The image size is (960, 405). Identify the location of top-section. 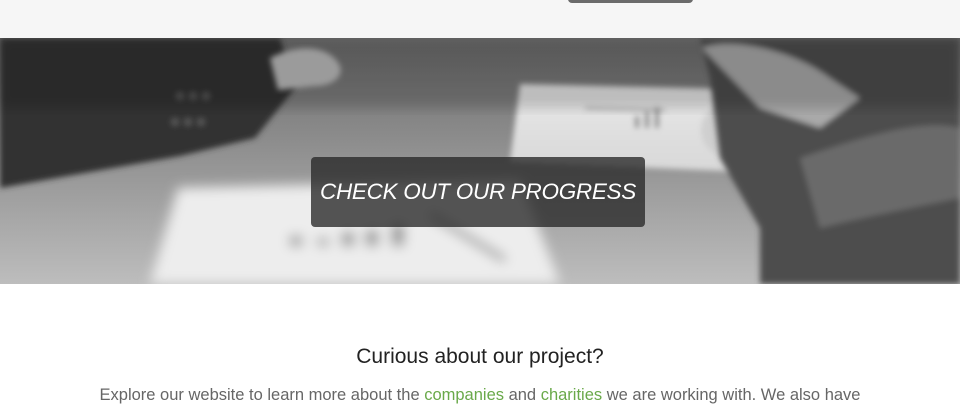
(480, 19).